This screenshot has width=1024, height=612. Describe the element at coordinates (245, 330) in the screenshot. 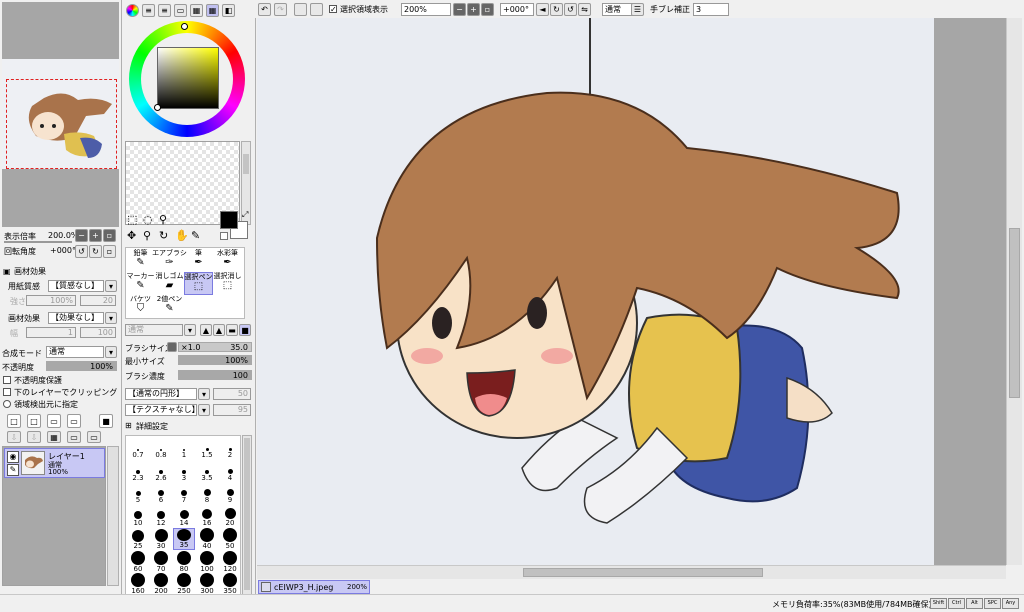

I see `tip-square-icon: ■` at that location.